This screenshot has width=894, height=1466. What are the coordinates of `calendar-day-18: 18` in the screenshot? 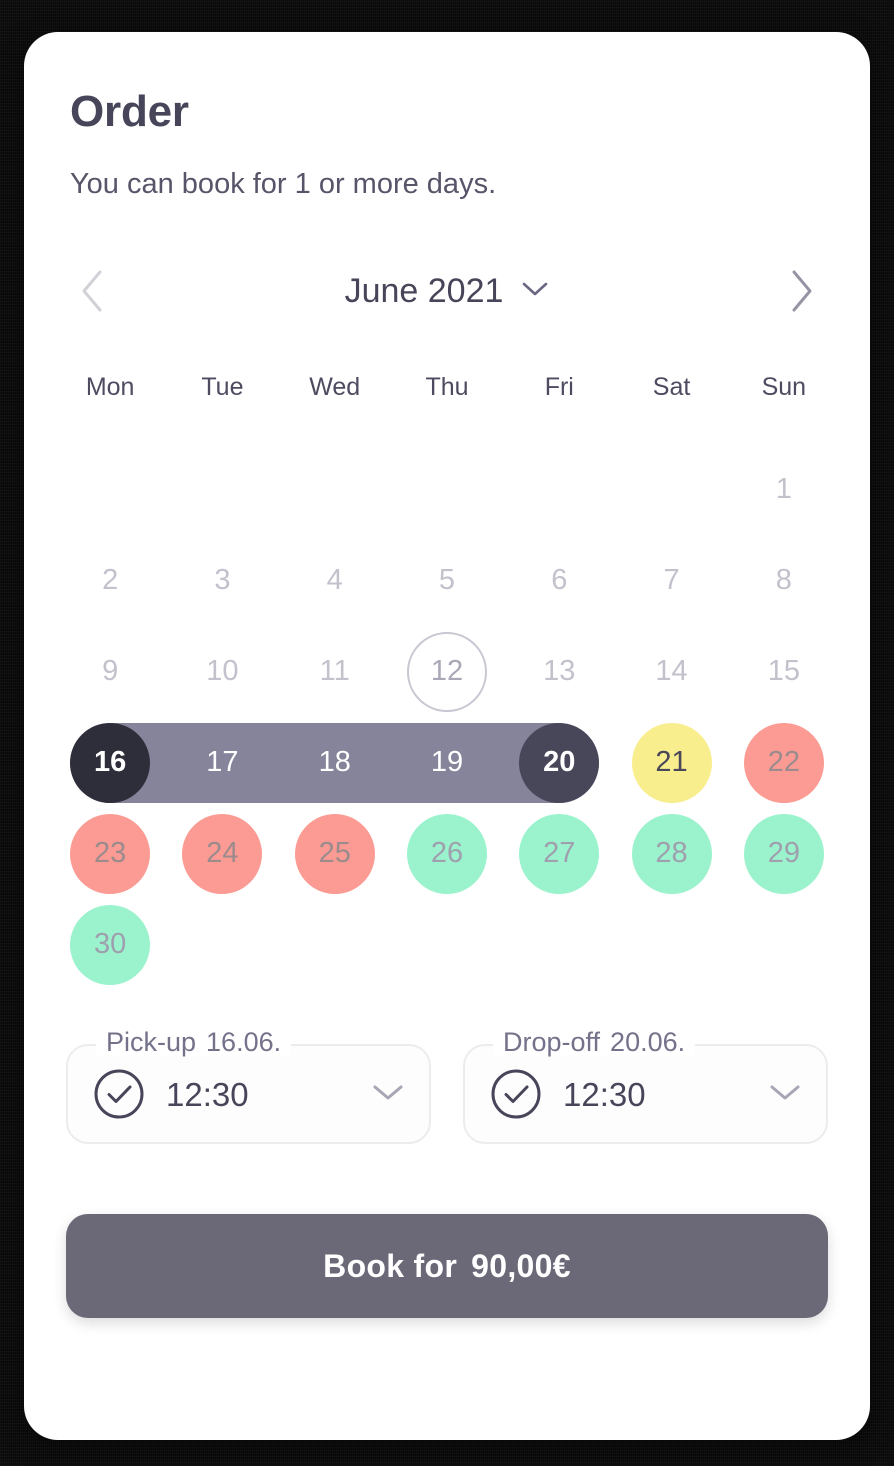 It's located at (335, 763).